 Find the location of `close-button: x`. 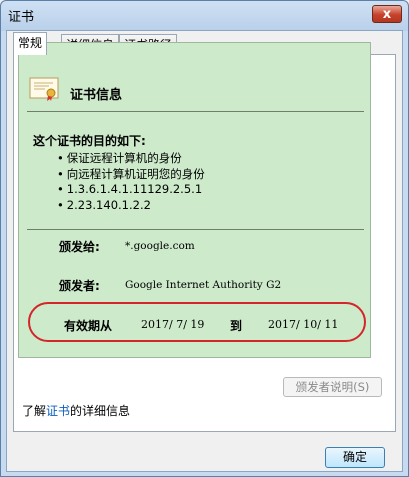

close-button: x is located at coordinates (387, 14).